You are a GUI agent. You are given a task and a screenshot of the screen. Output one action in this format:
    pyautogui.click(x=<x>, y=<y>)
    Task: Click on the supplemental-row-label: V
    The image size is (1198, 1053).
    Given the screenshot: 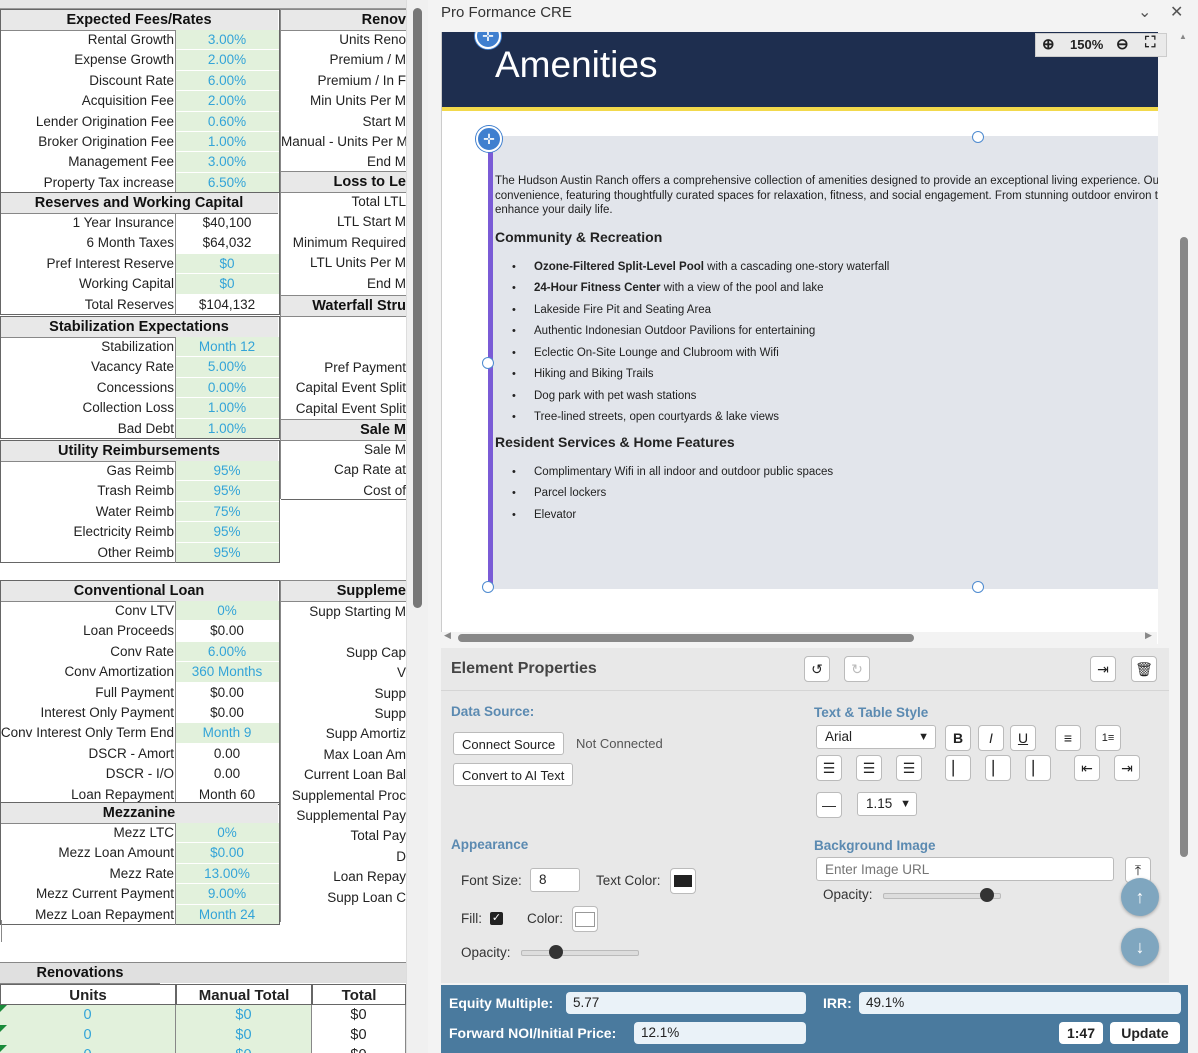 What is the action you would take?
    pyautogui.click(x=401, y=673)
    